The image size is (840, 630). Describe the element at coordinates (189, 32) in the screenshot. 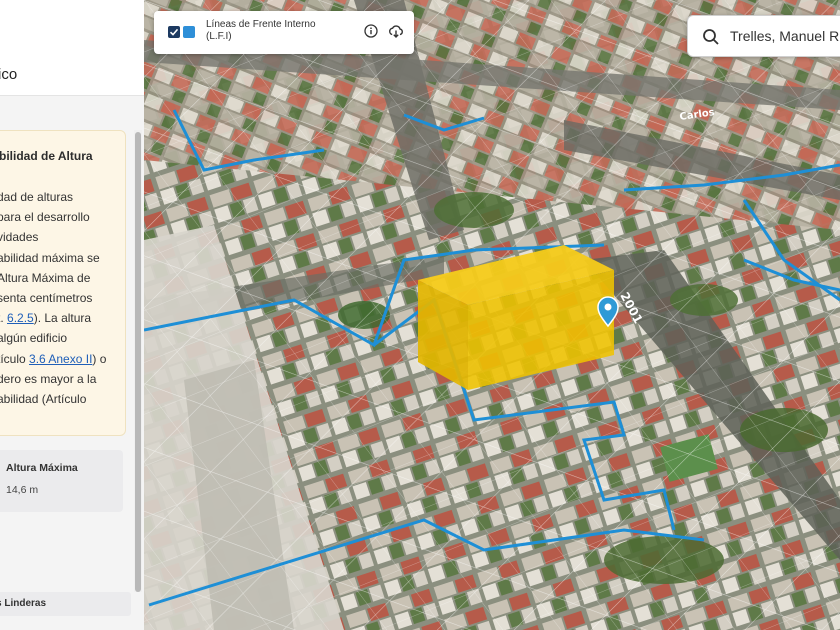

I see `layer-color-swatch` at that location.